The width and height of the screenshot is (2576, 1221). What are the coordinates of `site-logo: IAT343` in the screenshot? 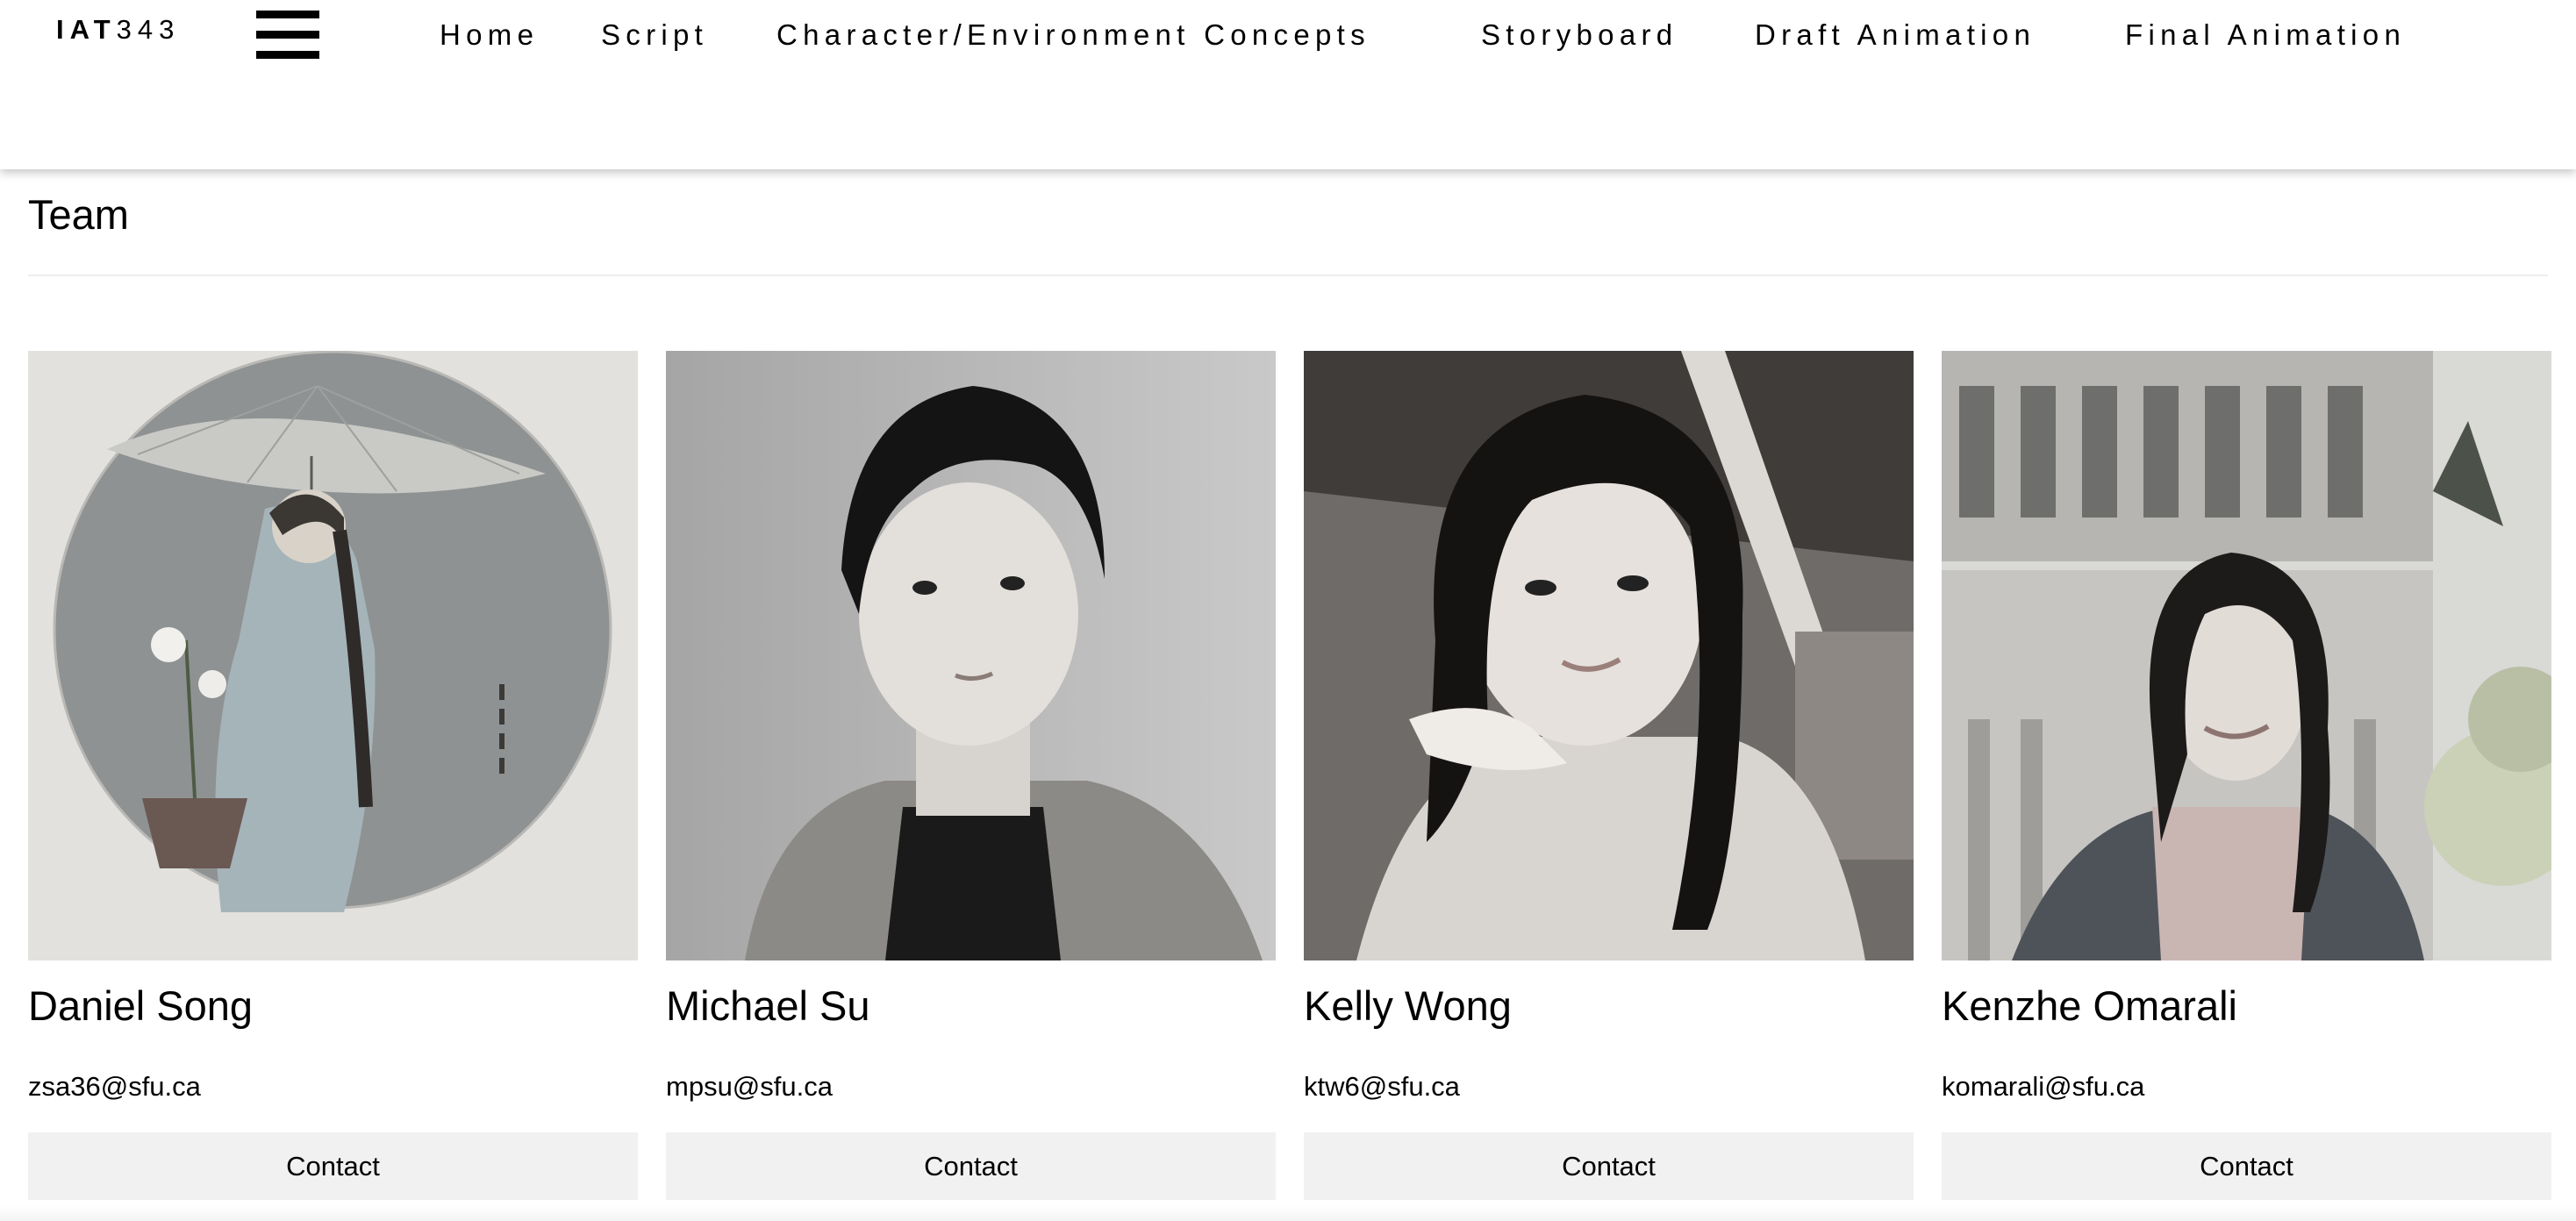 It's located at (118, 30).